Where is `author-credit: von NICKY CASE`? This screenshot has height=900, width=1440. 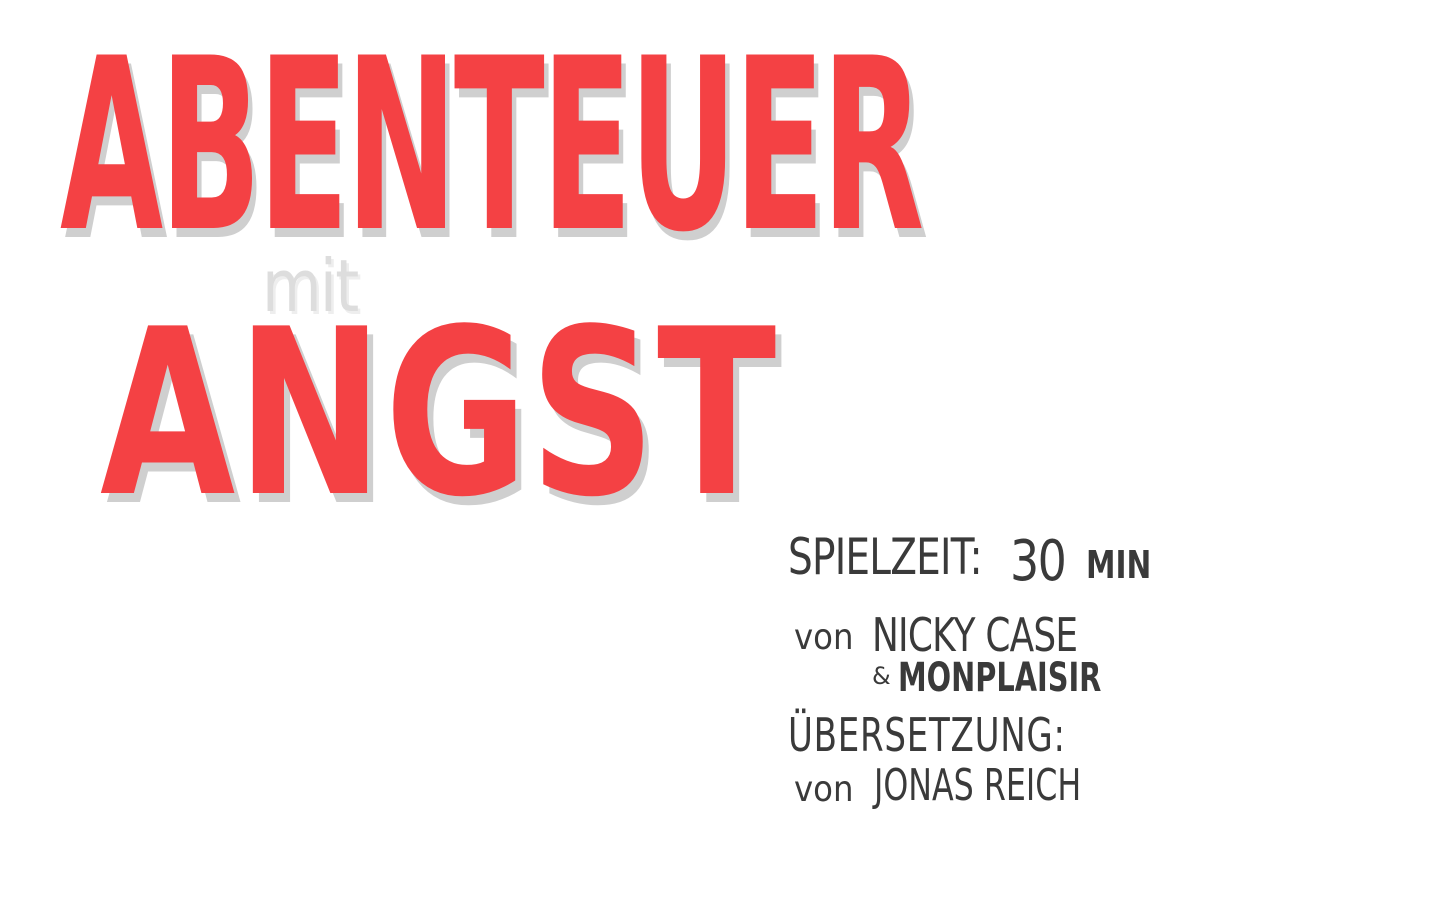 author-credit: von NICKY CASE is located at coordinates (936, 635).